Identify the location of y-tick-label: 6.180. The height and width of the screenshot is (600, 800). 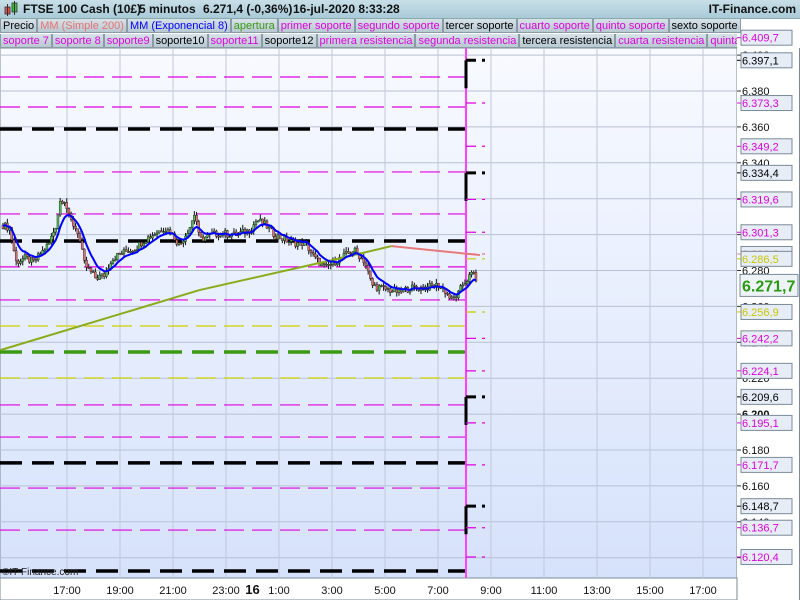
(756, 451).